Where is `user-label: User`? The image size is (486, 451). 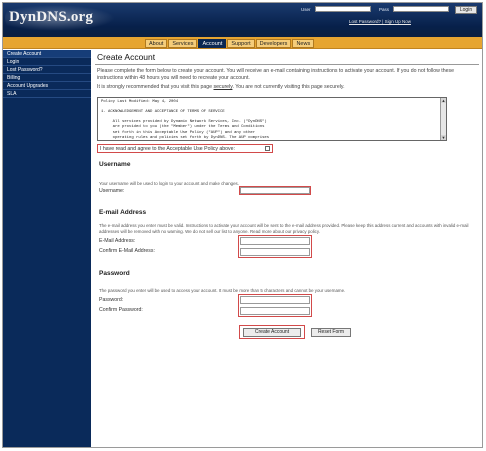
user-label: User is located at coordinates (306, 9).